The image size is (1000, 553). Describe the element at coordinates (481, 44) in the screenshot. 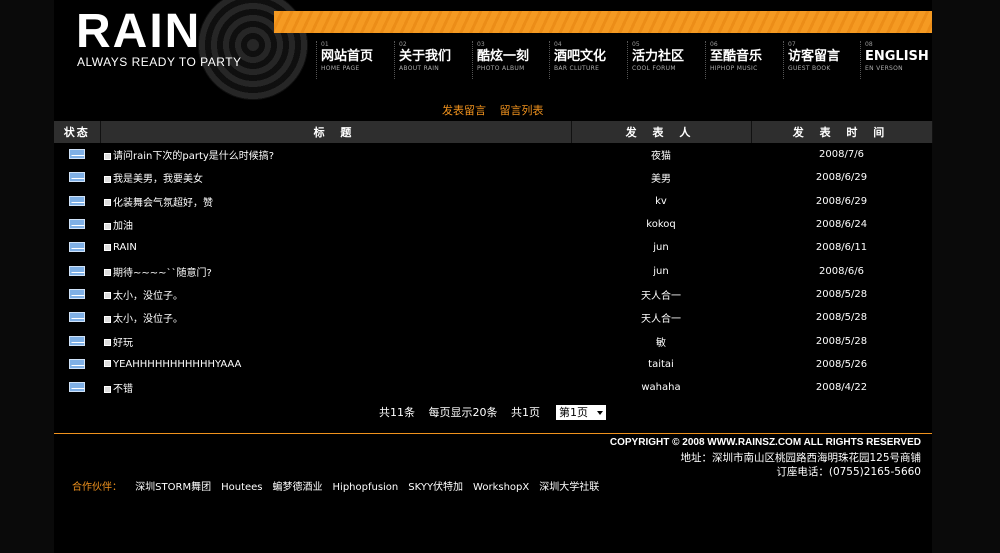

I see `nav-item-num: 03` at that location.